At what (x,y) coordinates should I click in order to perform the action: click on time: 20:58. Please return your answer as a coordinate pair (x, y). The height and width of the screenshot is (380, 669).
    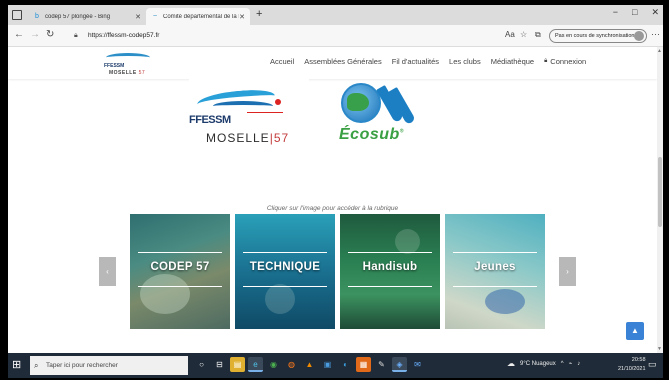
    Looking at the image, I should click on (638, 360).